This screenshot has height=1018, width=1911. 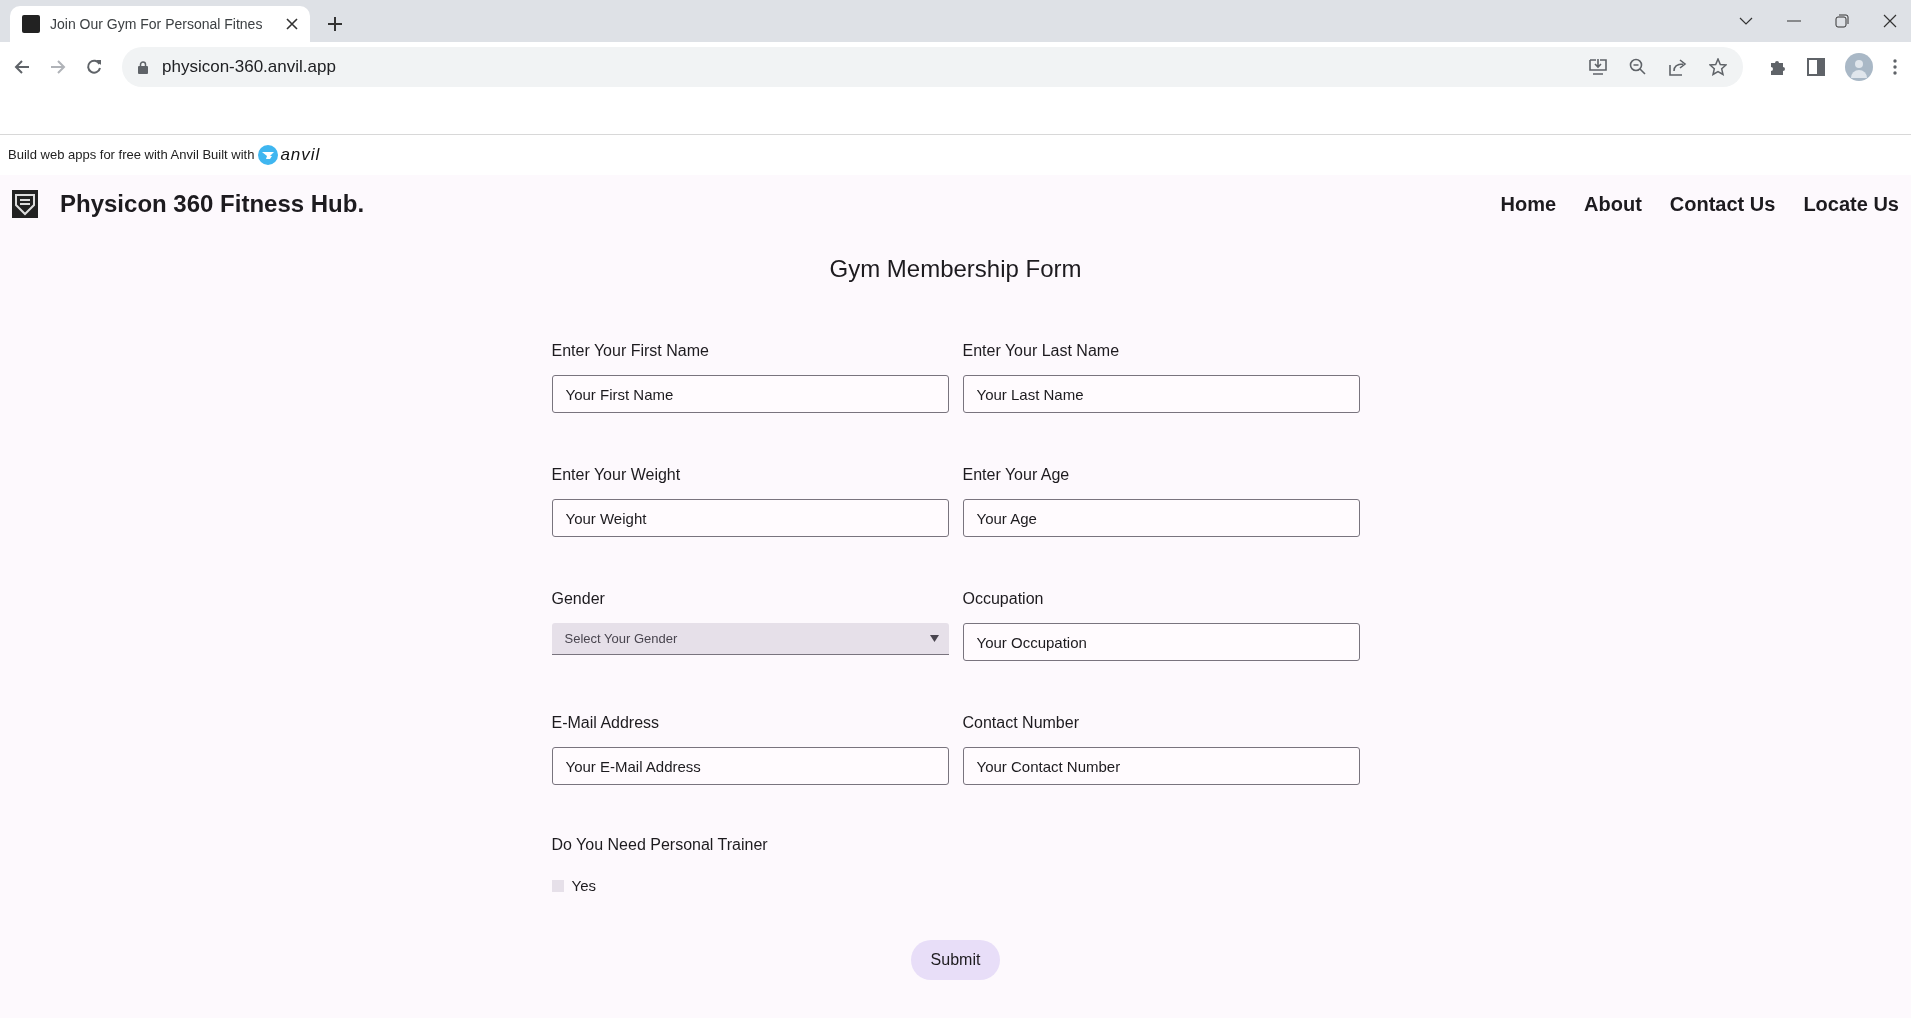 I want to click on side-panel-icon, so click(x=1816, y=67).